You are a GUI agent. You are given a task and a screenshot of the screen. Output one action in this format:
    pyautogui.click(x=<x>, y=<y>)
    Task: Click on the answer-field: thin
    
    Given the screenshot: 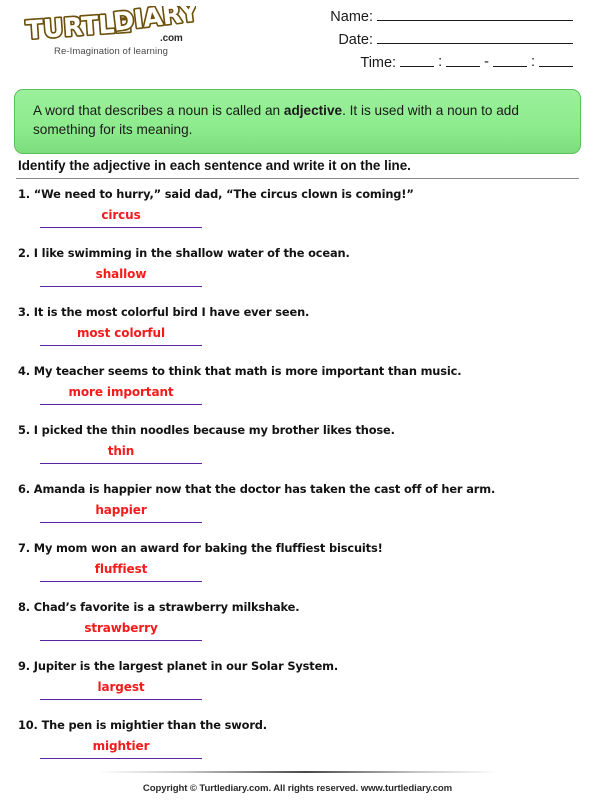 What is the action you would take?
    pyautogui.click(x=121, y=458)
    